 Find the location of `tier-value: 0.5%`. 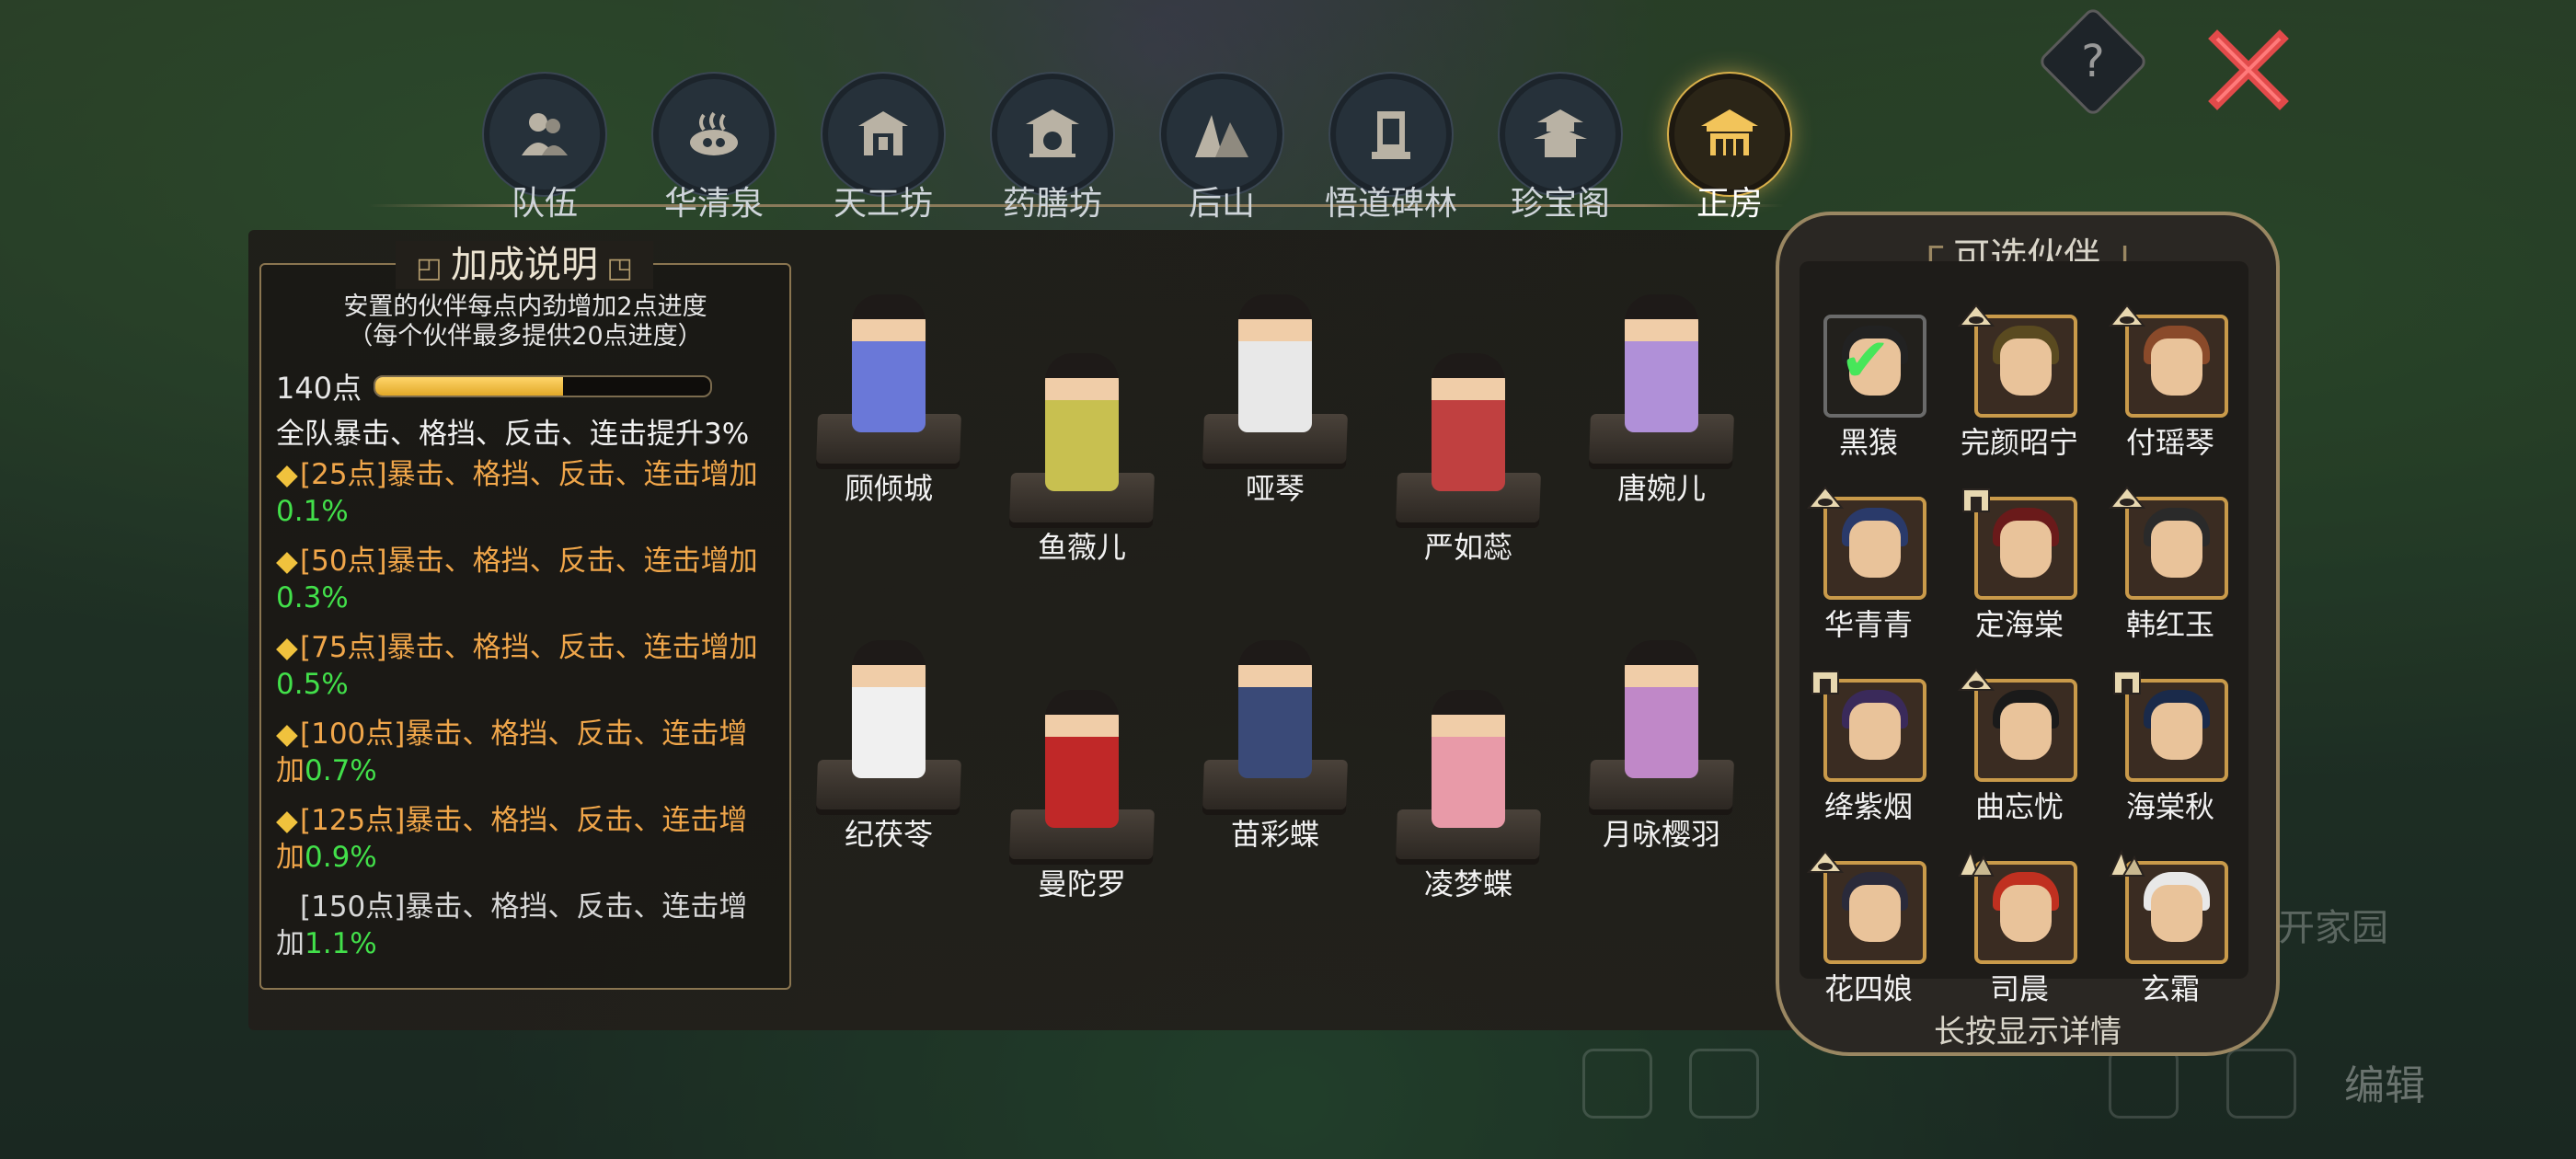

tier-value: 0.5% is located at coordinates (312, 684).